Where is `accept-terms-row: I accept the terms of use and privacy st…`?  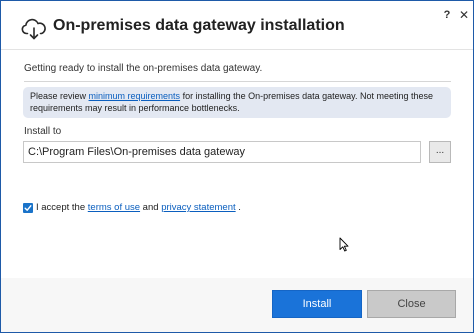
accept-terms-row: I accept the terms of use and privacy st… is located at coordinates (132, 209).